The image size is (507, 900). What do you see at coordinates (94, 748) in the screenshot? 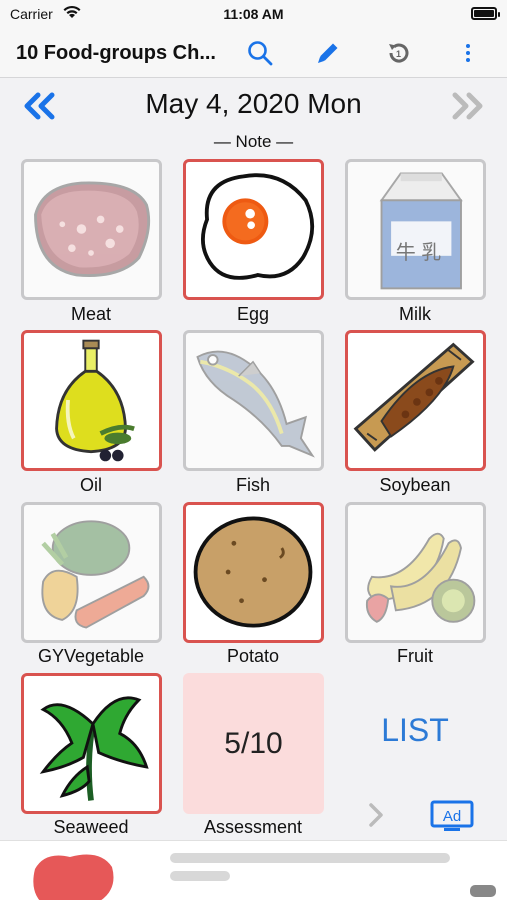
I see `seaweed-icon` at bounding box center [94, 748].